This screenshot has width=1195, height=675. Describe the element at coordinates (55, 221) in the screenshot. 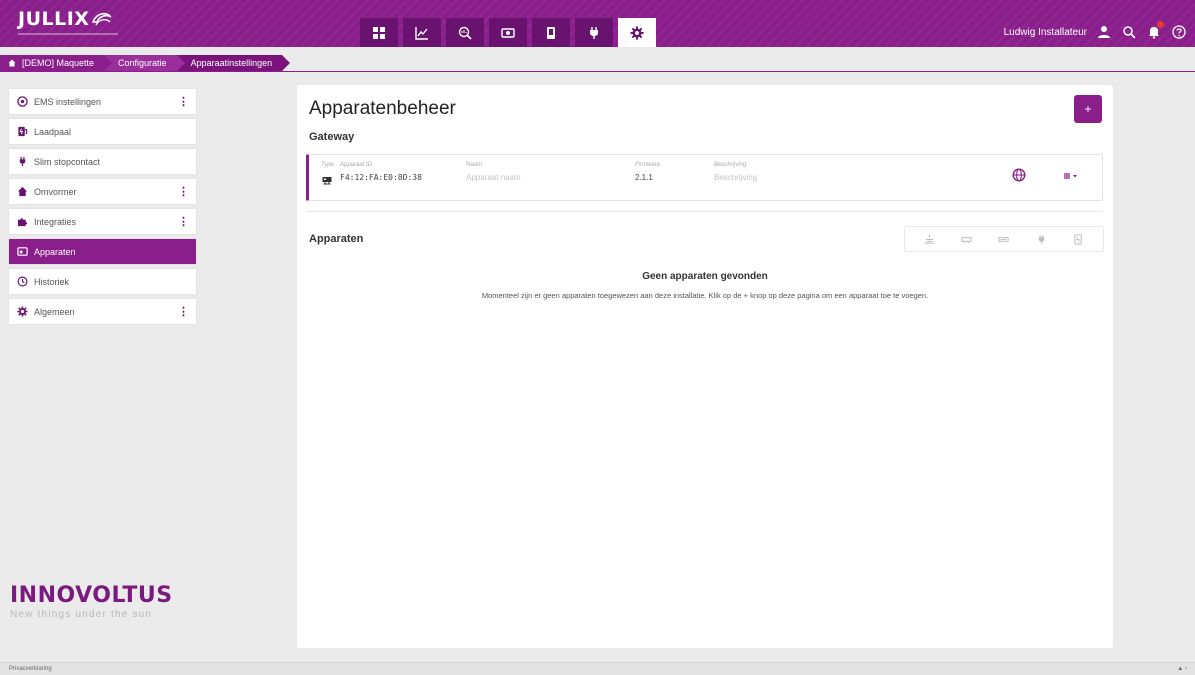

I see `sidebar-item-label: Integraties` at that location.